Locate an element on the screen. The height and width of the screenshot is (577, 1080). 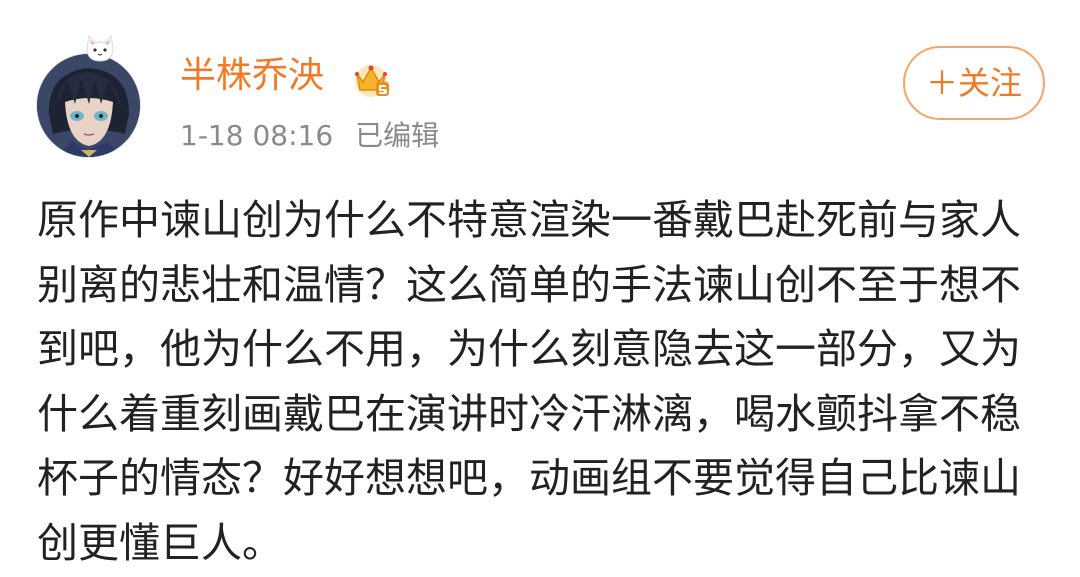
author-name: 半株乔泱 is located at coordinates (252, 76).